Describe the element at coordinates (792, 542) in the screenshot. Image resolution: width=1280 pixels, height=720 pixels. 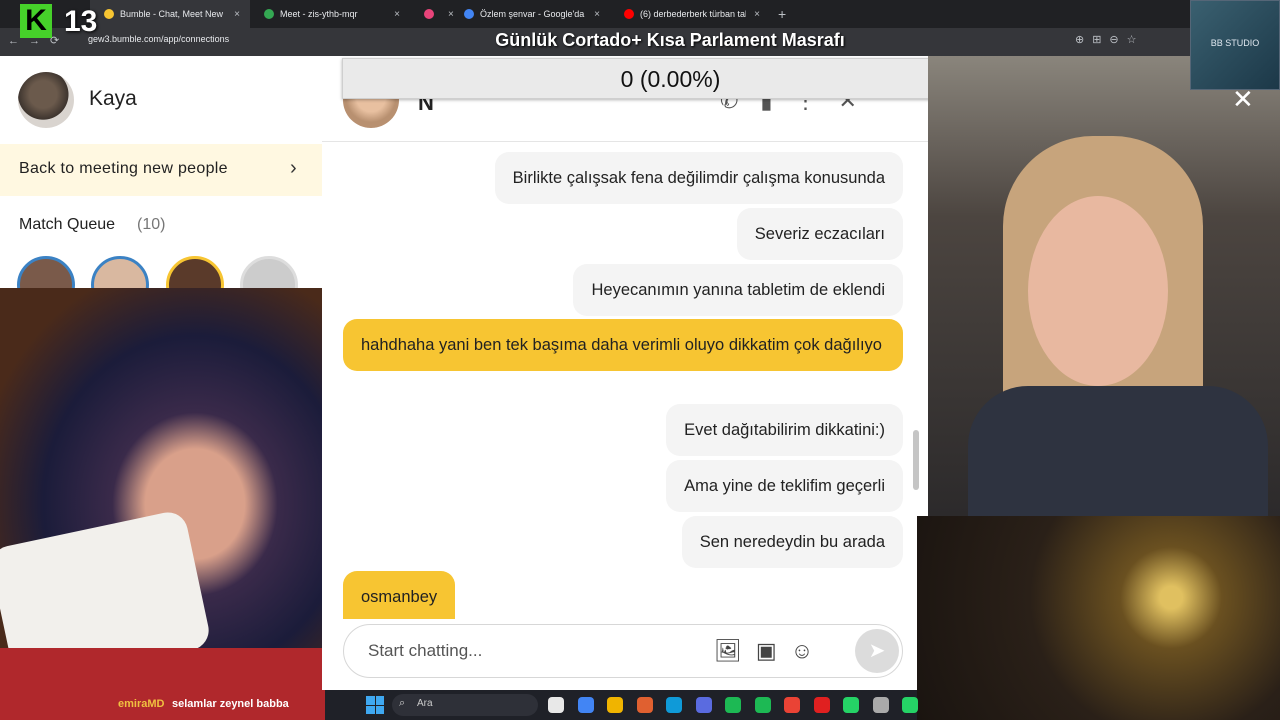
I see `message-bubble: Sen neredeydin bu arada` at that location.